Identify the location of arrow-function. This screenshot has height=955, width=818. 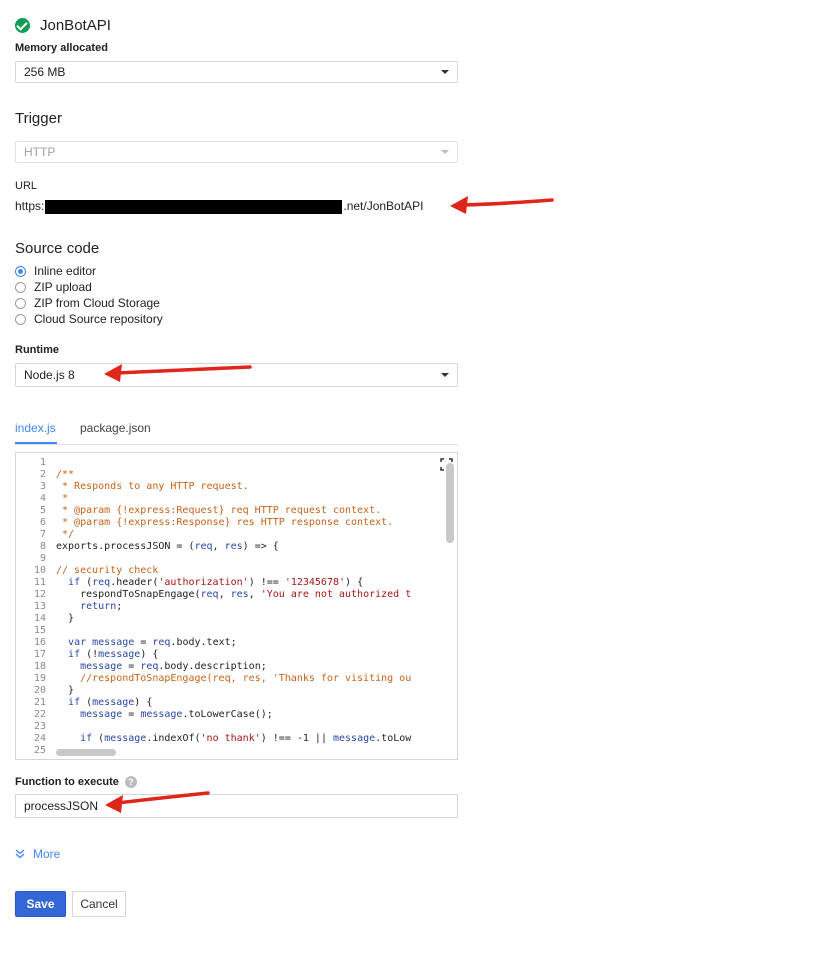
(157, 802).